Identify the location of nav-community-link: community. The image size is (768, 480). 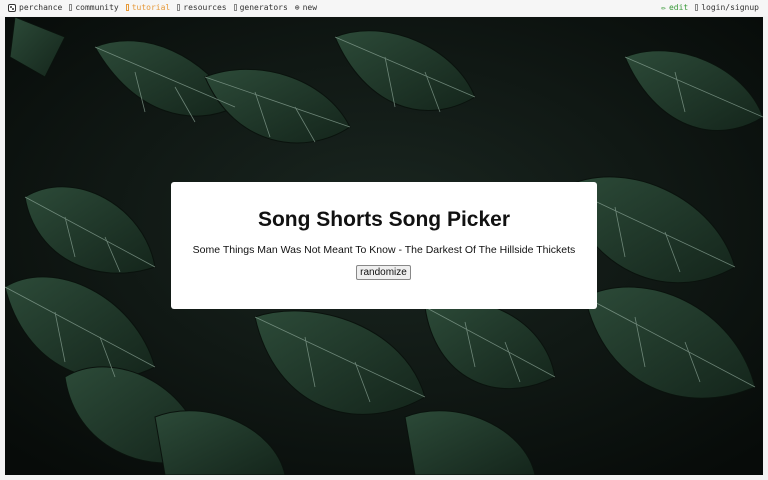
(94, 7).